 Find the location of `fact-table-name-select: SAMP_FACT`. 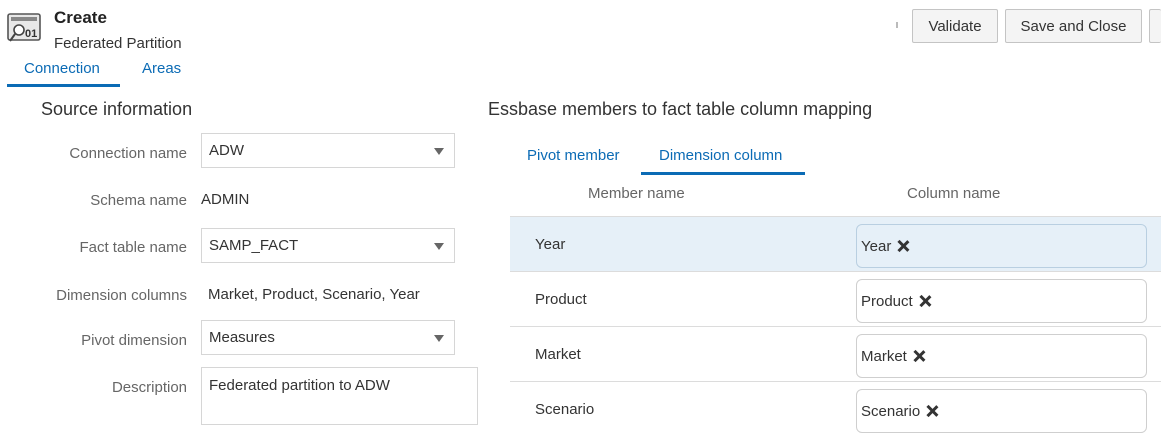

fact-table-name-select: SAMP_FACT is located at coordinates (328, 245).